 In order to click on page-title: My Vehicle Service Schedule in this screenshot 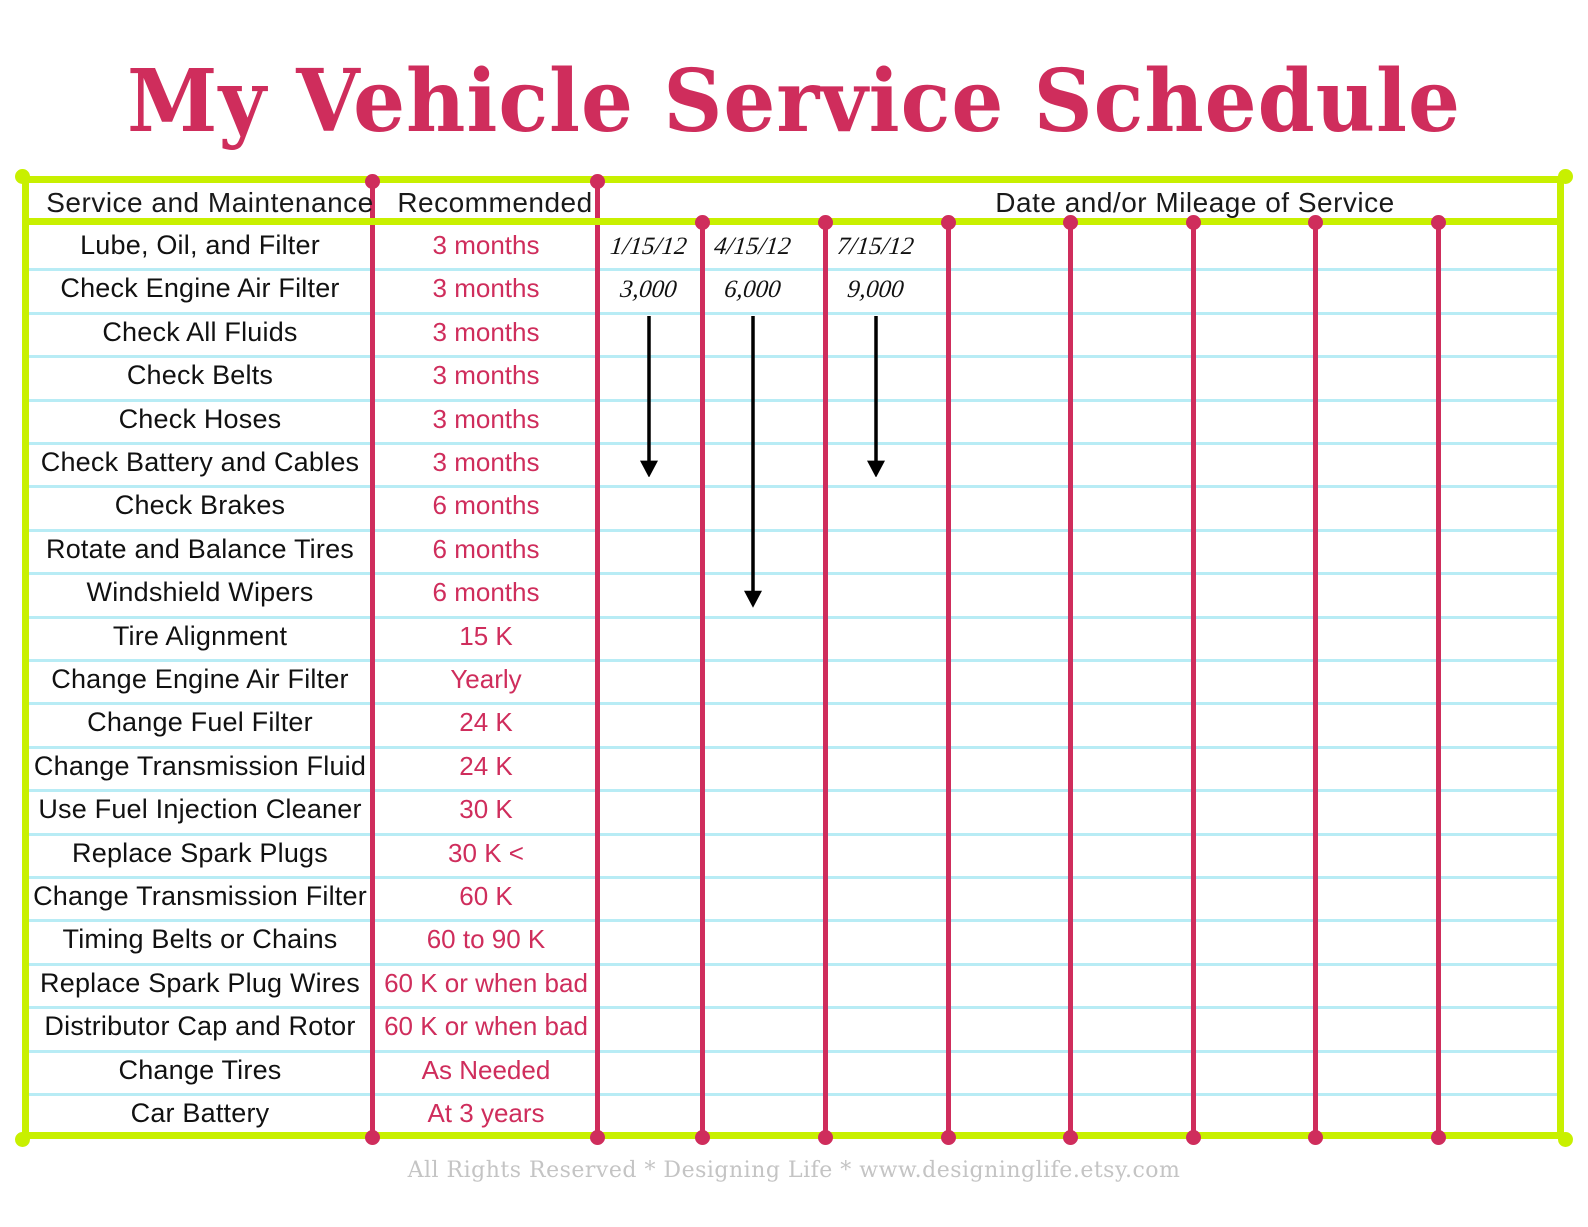, I will do `click(794, 101)`.